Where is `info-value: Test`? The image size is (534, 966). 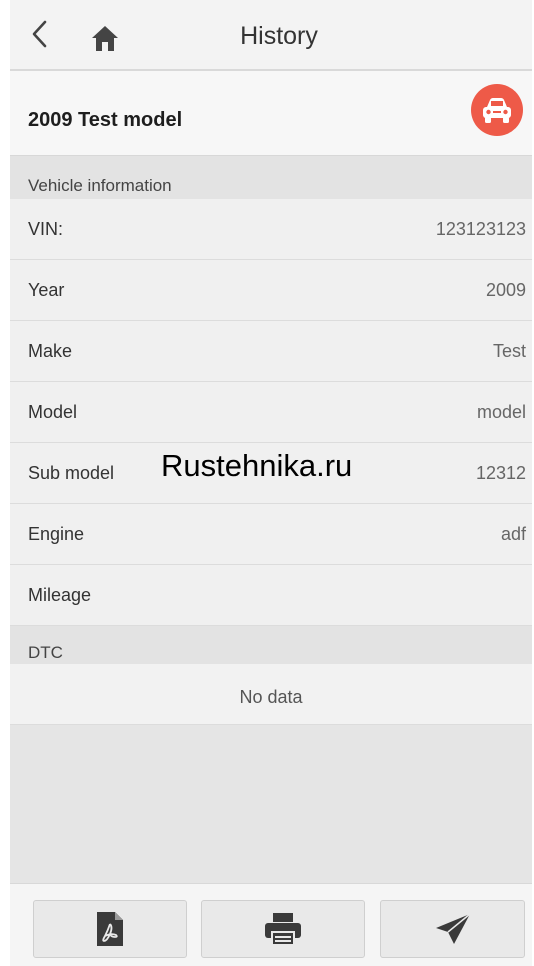 info-value: Test is located at coordinates (509, 351).